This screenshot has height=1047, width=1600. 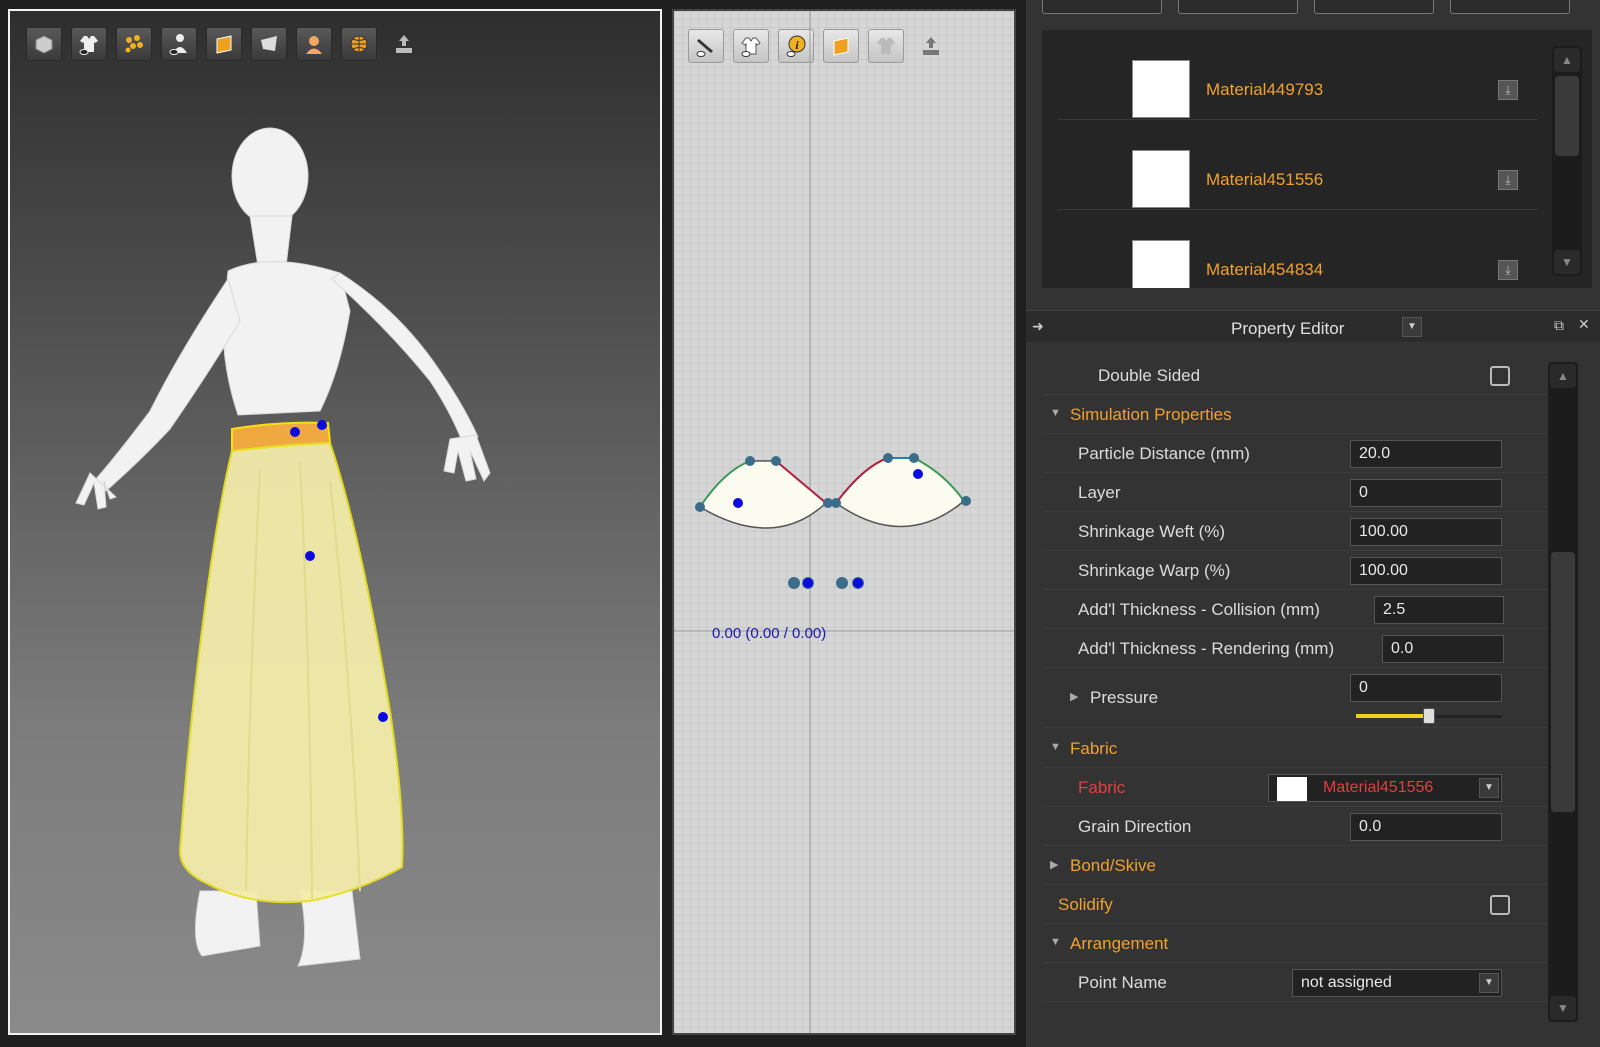 What do you see at coordinates (1298, 453) in the screenshot?
I see `particle-distance-row: Particle Distance (mm) 20.0` at bounding box center [1298, 453].